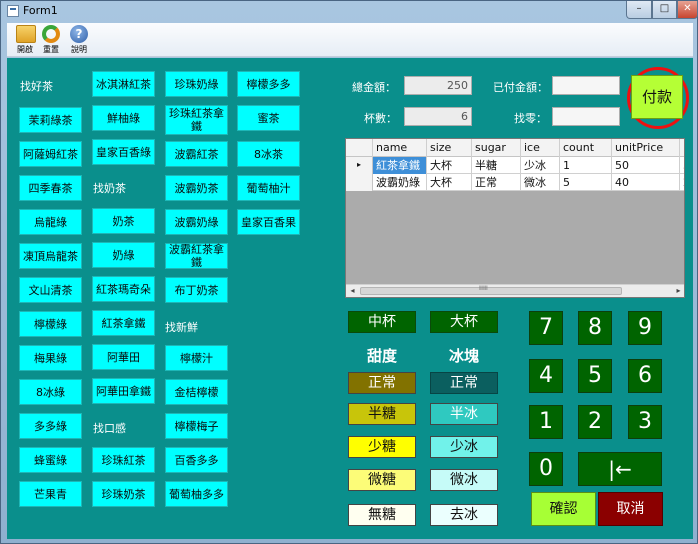 This screenshot has width=698, height=544. I want to click on drink-button: 烏龍綠, so click(50, 222).